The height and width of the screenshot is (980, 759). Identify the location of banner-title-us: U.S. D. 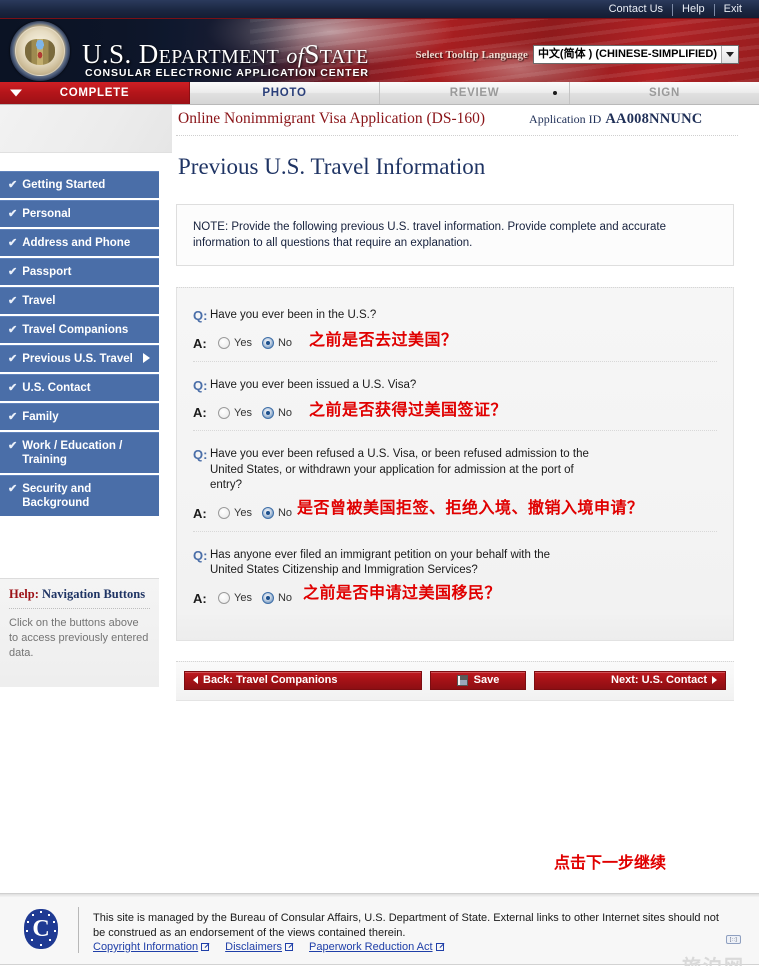
(120, 54).